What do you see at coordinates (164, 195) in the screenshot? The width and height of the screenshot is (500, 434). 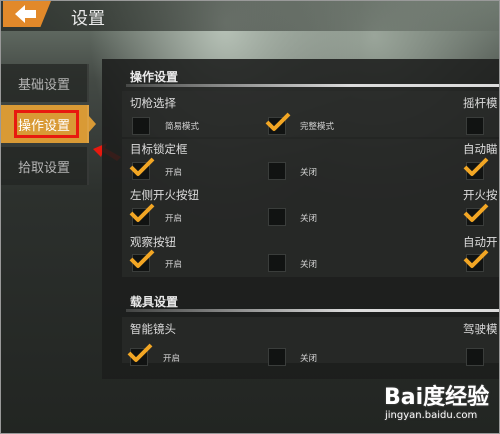 I see `row-label: 左侧开火按钮` at bounding box center [164, 195].